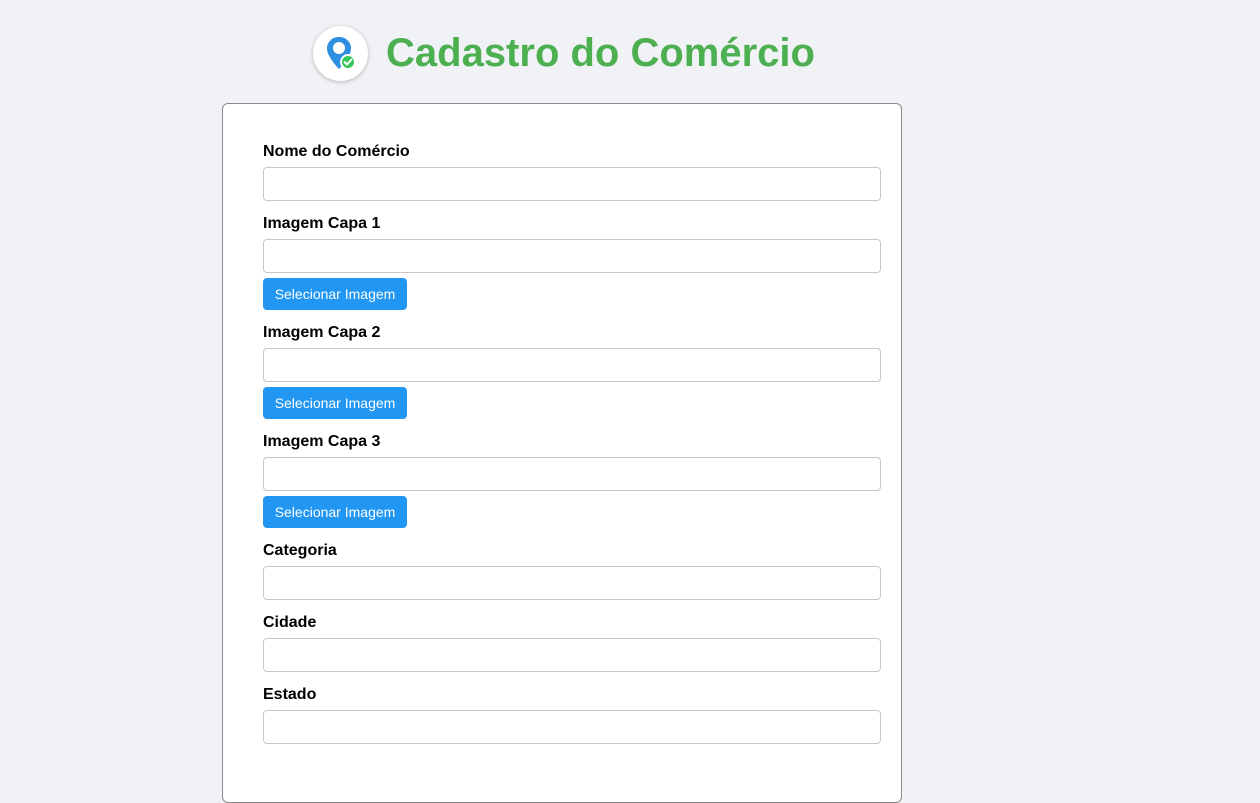  What do you see at coordinates (322, 223) in the screenshot?
I see `imagem-capa-1-label: Imagem Capa 1` at bounding box center [322, 223].